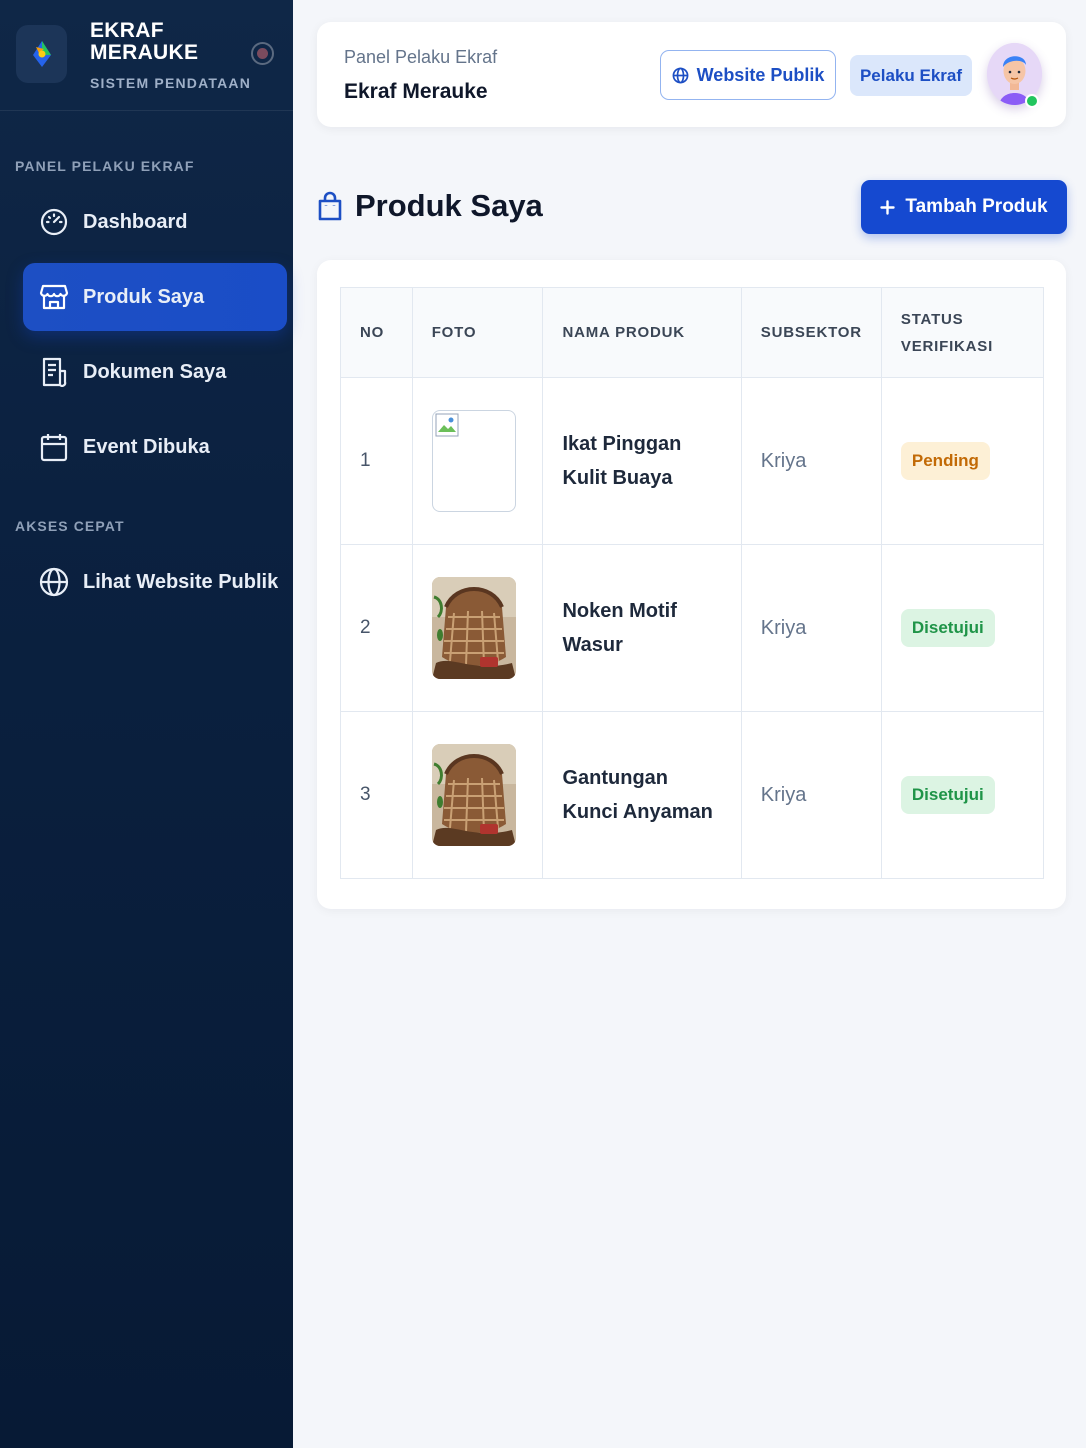 The height and width of the screenshot is (1448, 1086). I want to click on sidebar-item-dashboard: Dashboard, so click(155, 222).